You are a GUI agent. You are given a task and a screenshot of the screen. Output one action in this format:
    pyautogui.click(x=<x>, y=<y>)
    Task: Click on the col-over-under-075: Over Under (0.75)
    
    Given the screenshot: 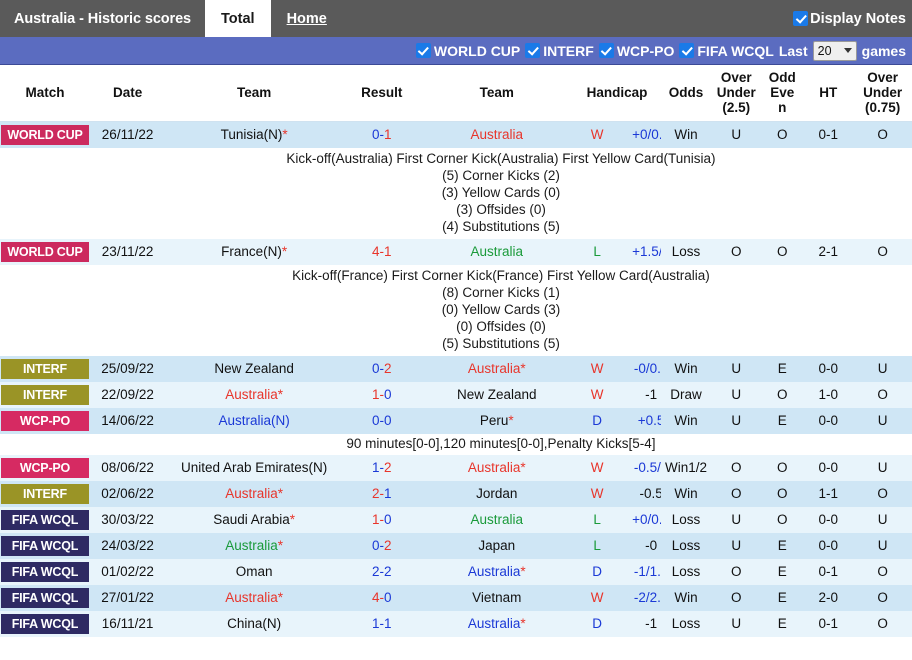 What is the action you would take?
    pyautogui.click(x=882, y=93)
    